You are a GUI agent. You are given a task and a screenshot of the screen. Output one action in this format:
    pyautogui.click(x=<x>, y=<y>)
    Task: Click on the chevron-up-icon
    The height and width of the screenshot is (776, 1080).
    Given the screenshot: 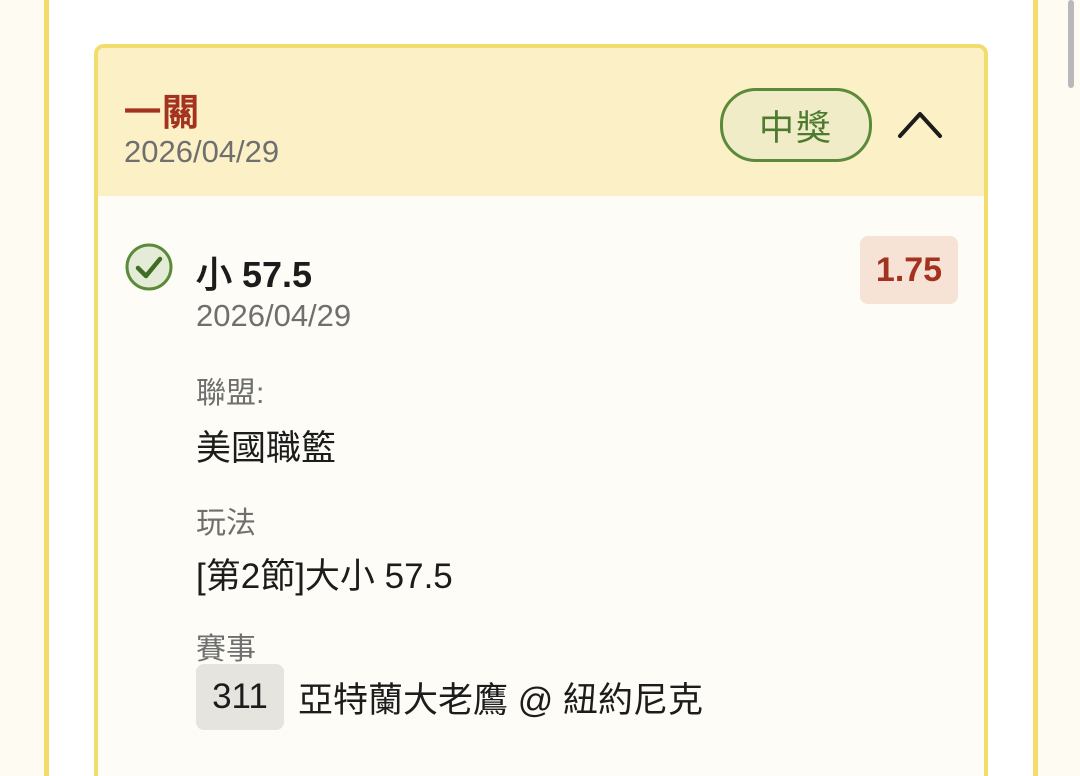 What is the action you would take?
    pyautogui.click(x=920, y=123)
    